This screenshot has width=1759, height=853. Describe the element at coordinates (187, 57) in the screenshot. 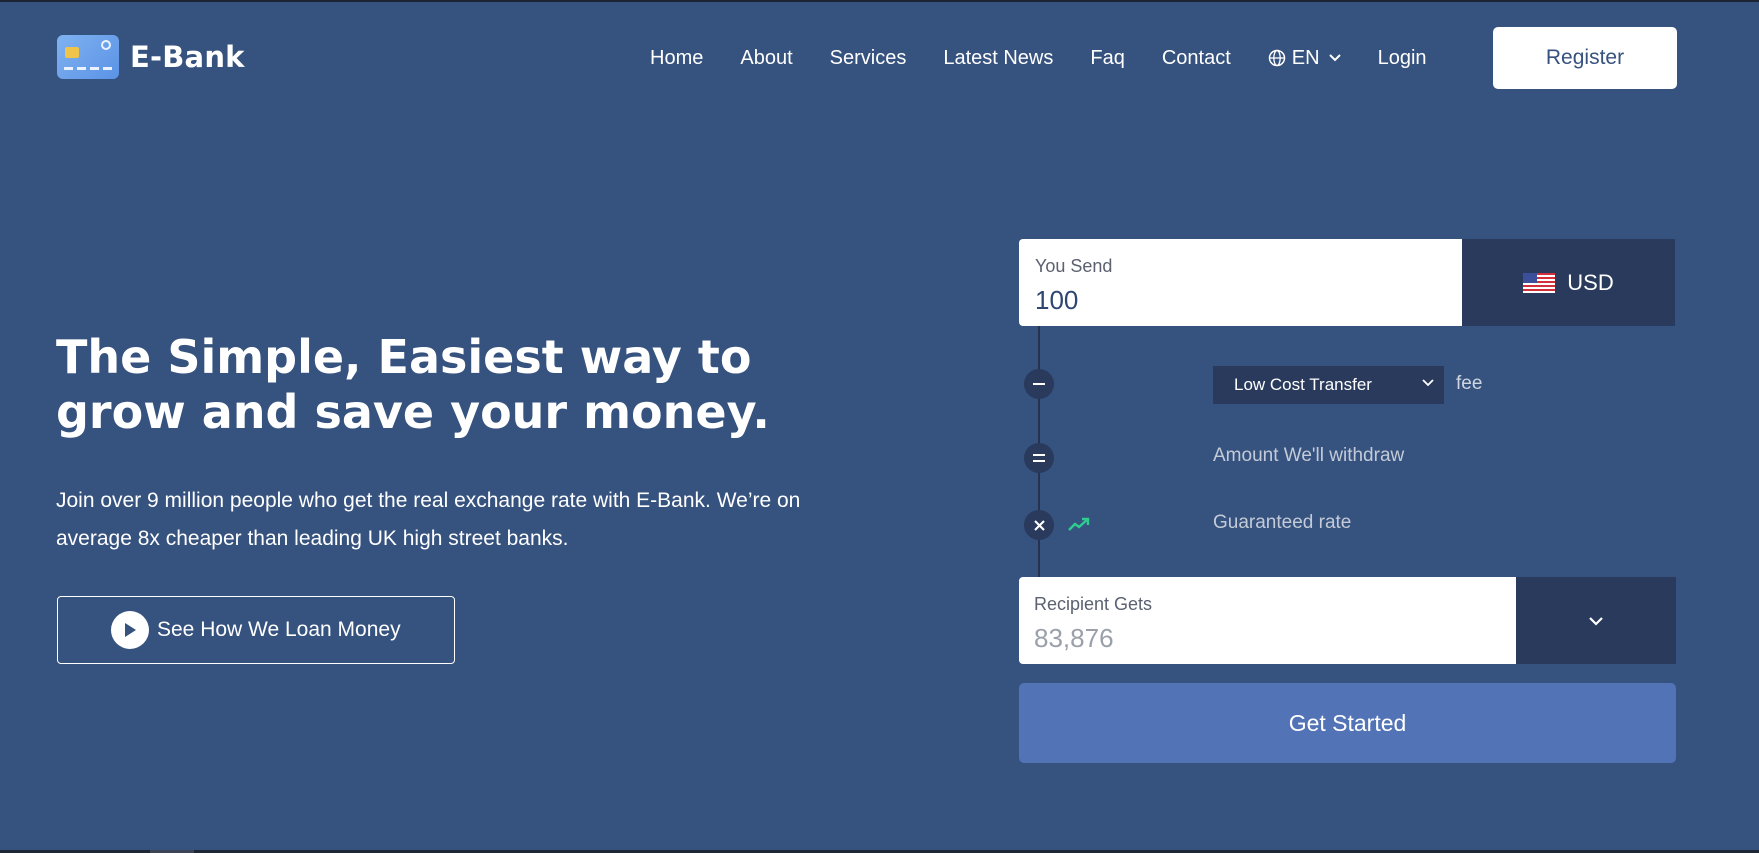

I see `brand-name: E-Bank` at that location.